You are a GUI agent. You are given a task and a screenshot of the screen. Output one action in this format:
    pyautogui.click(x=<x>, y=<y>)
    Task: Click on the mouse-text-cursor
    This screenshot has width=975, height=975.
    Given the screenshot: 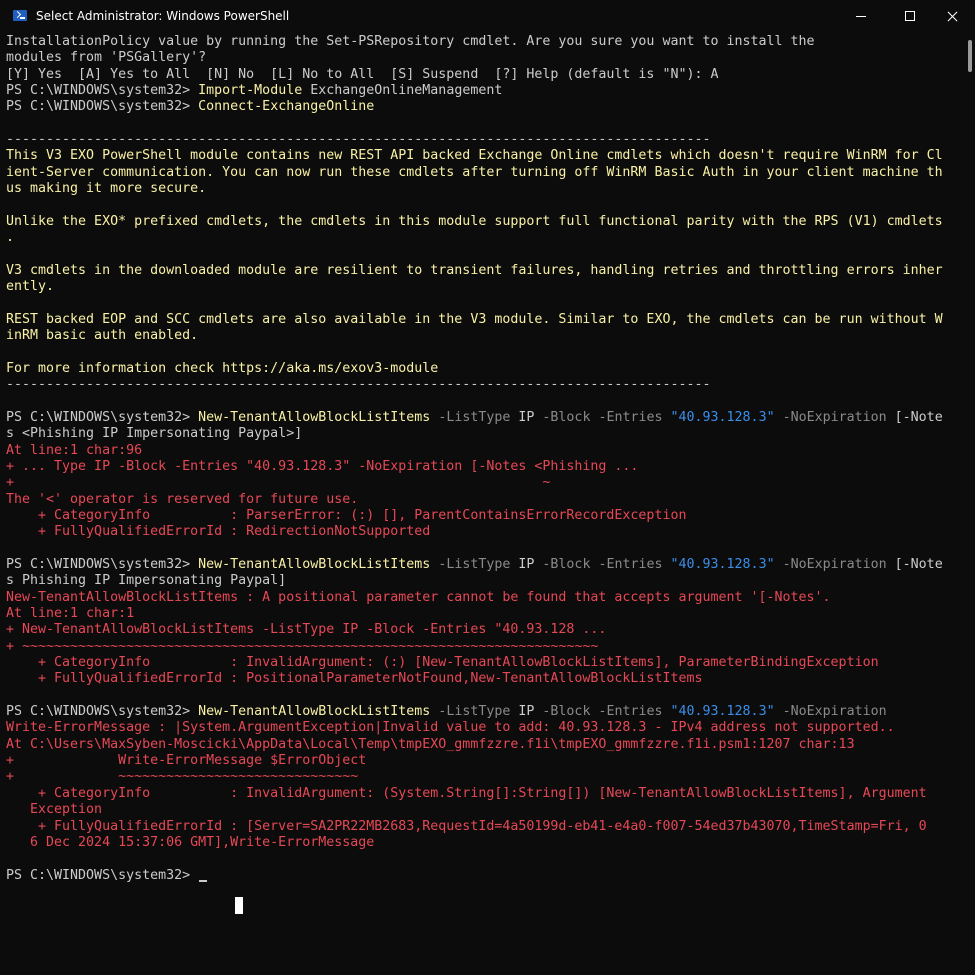 What is the action you would take?
    pyautogui.click(x=239, y=905)
    